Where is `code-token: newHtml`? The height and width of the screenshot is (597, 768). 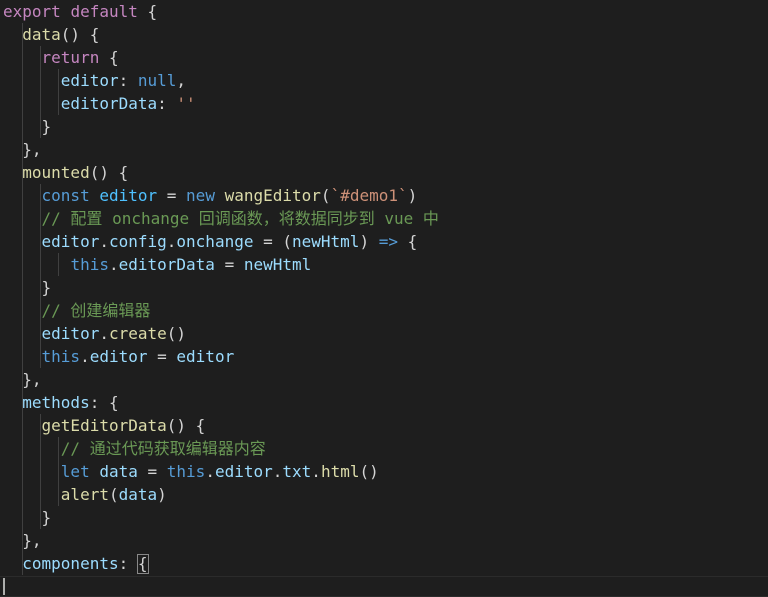 code-token: newHtml is located at coordinates (277, 264).